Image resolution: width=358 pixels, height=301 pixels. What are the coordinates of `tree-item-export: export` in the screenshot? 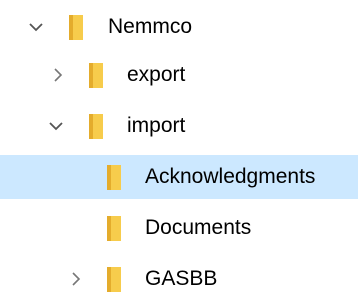 It's located at (179, 75).